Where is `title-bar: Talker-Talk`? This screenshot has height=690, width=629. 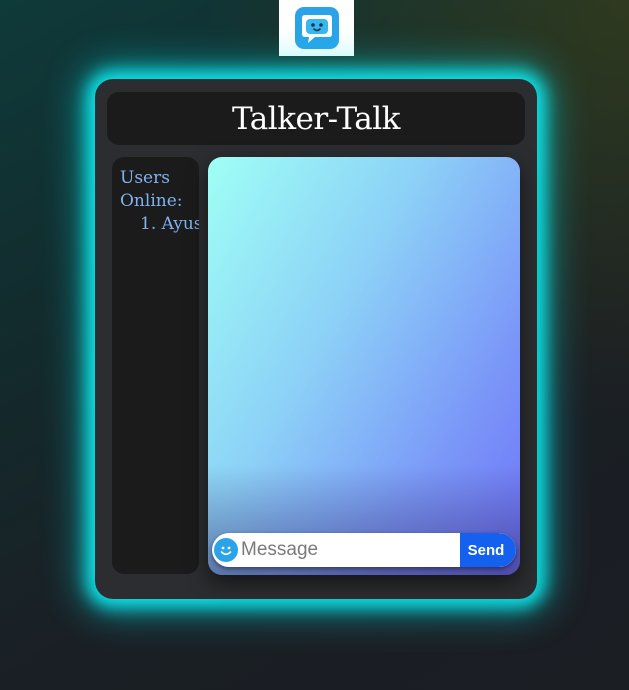 title-bar: Talker-Talk is located at coordinates (316, 118).